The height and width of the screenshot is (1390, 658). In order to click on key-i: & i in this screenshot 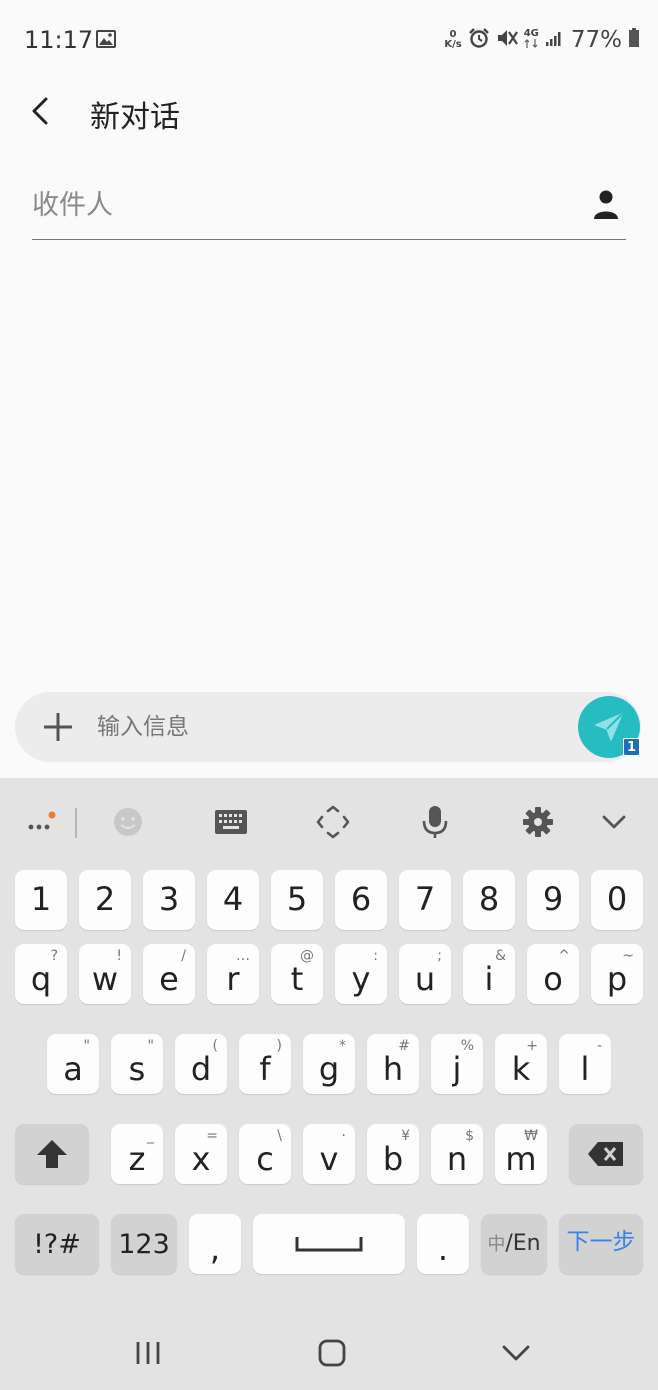, I will do `click(489, 974)`.